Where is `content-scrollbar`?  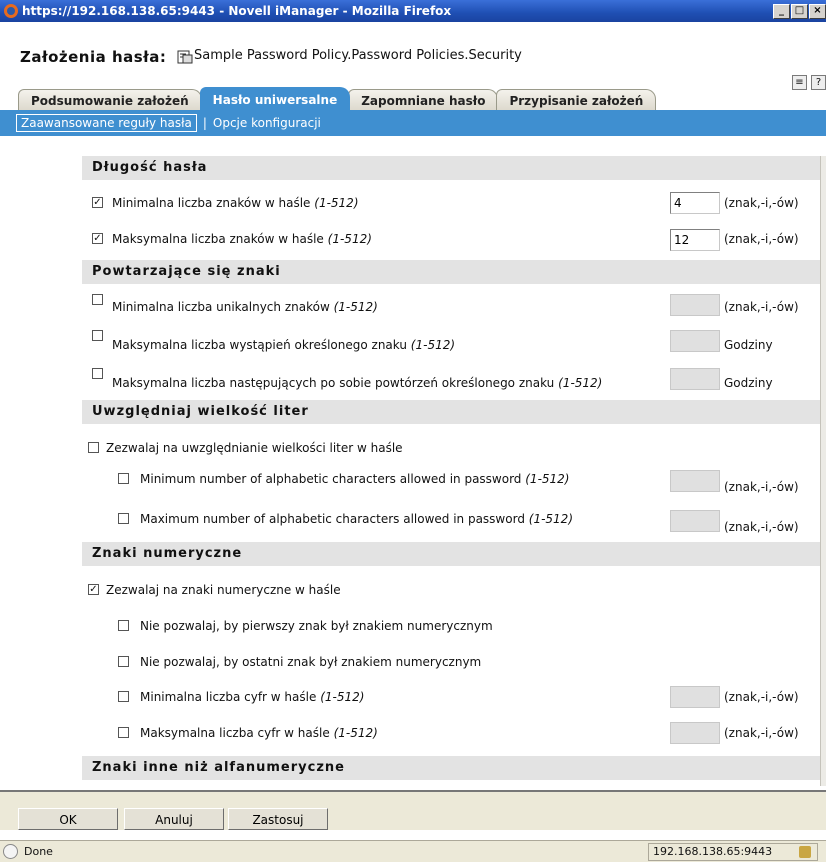
content-scrollbar is located at coordinates (823, 471).